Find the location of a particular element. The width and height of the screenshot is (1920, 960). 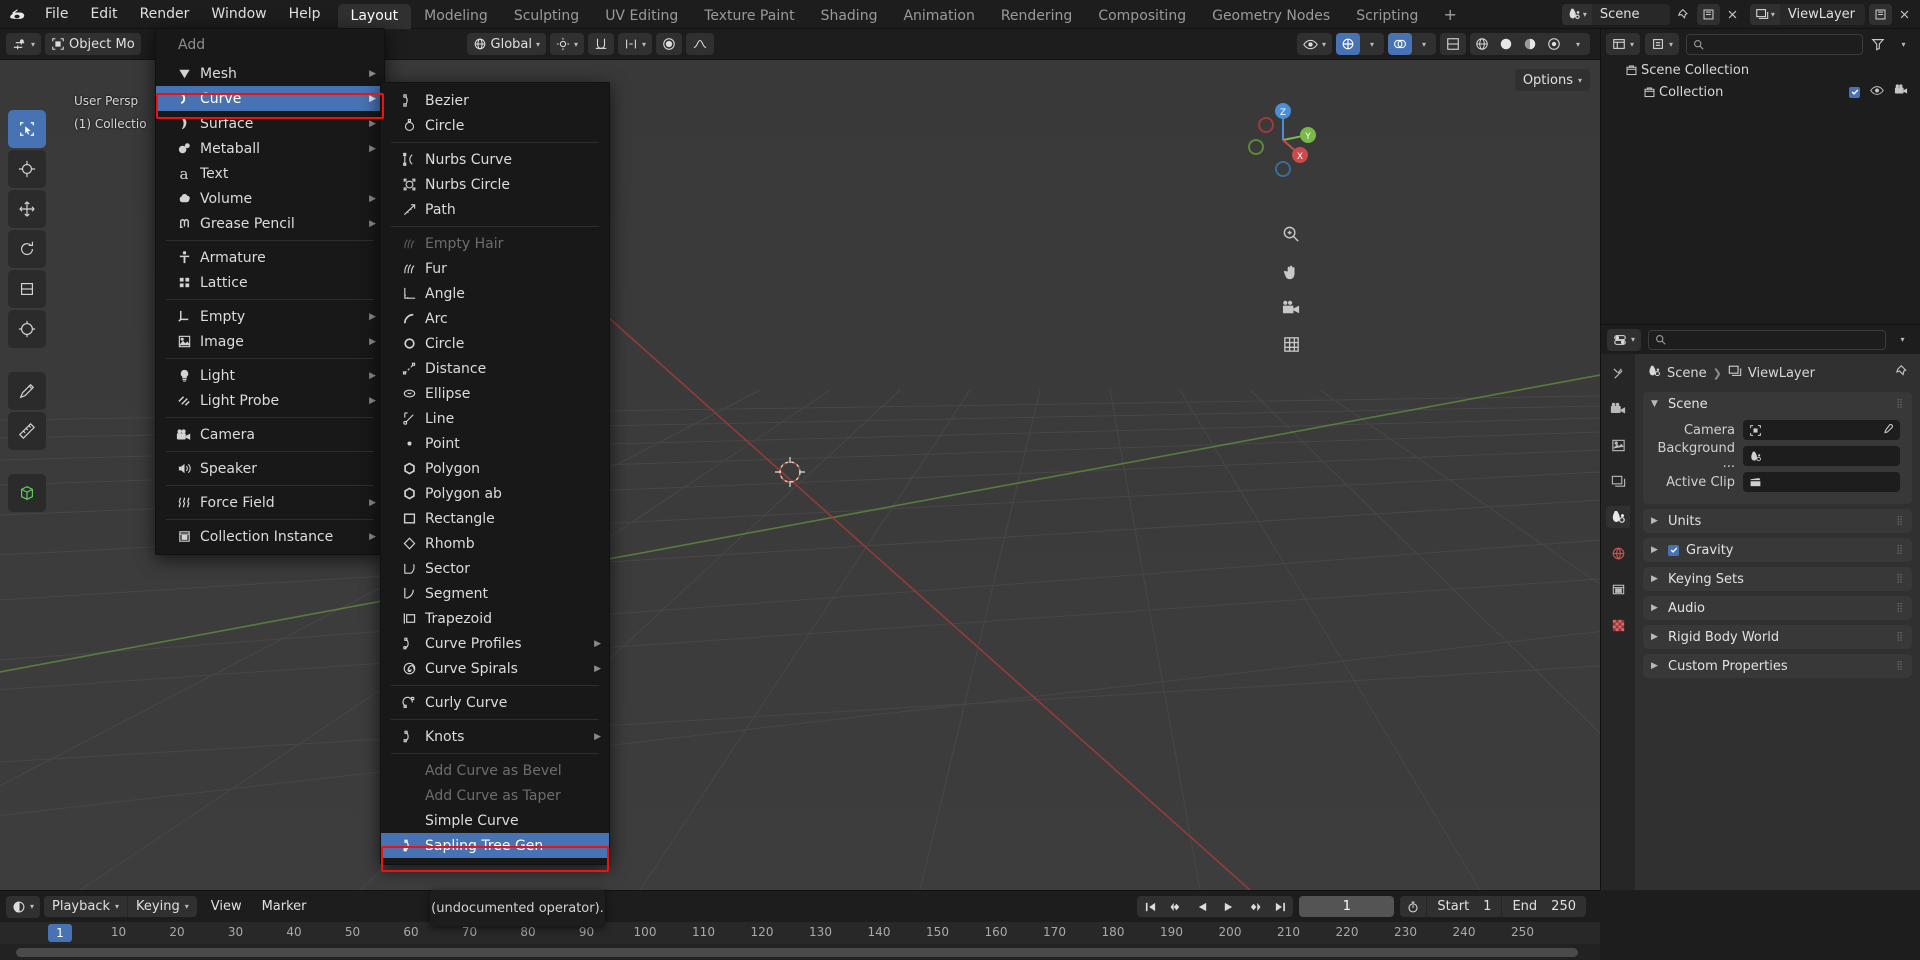

panel-header-scene: ▼ Scene ⣿ is located at coordinates (1777, 404).